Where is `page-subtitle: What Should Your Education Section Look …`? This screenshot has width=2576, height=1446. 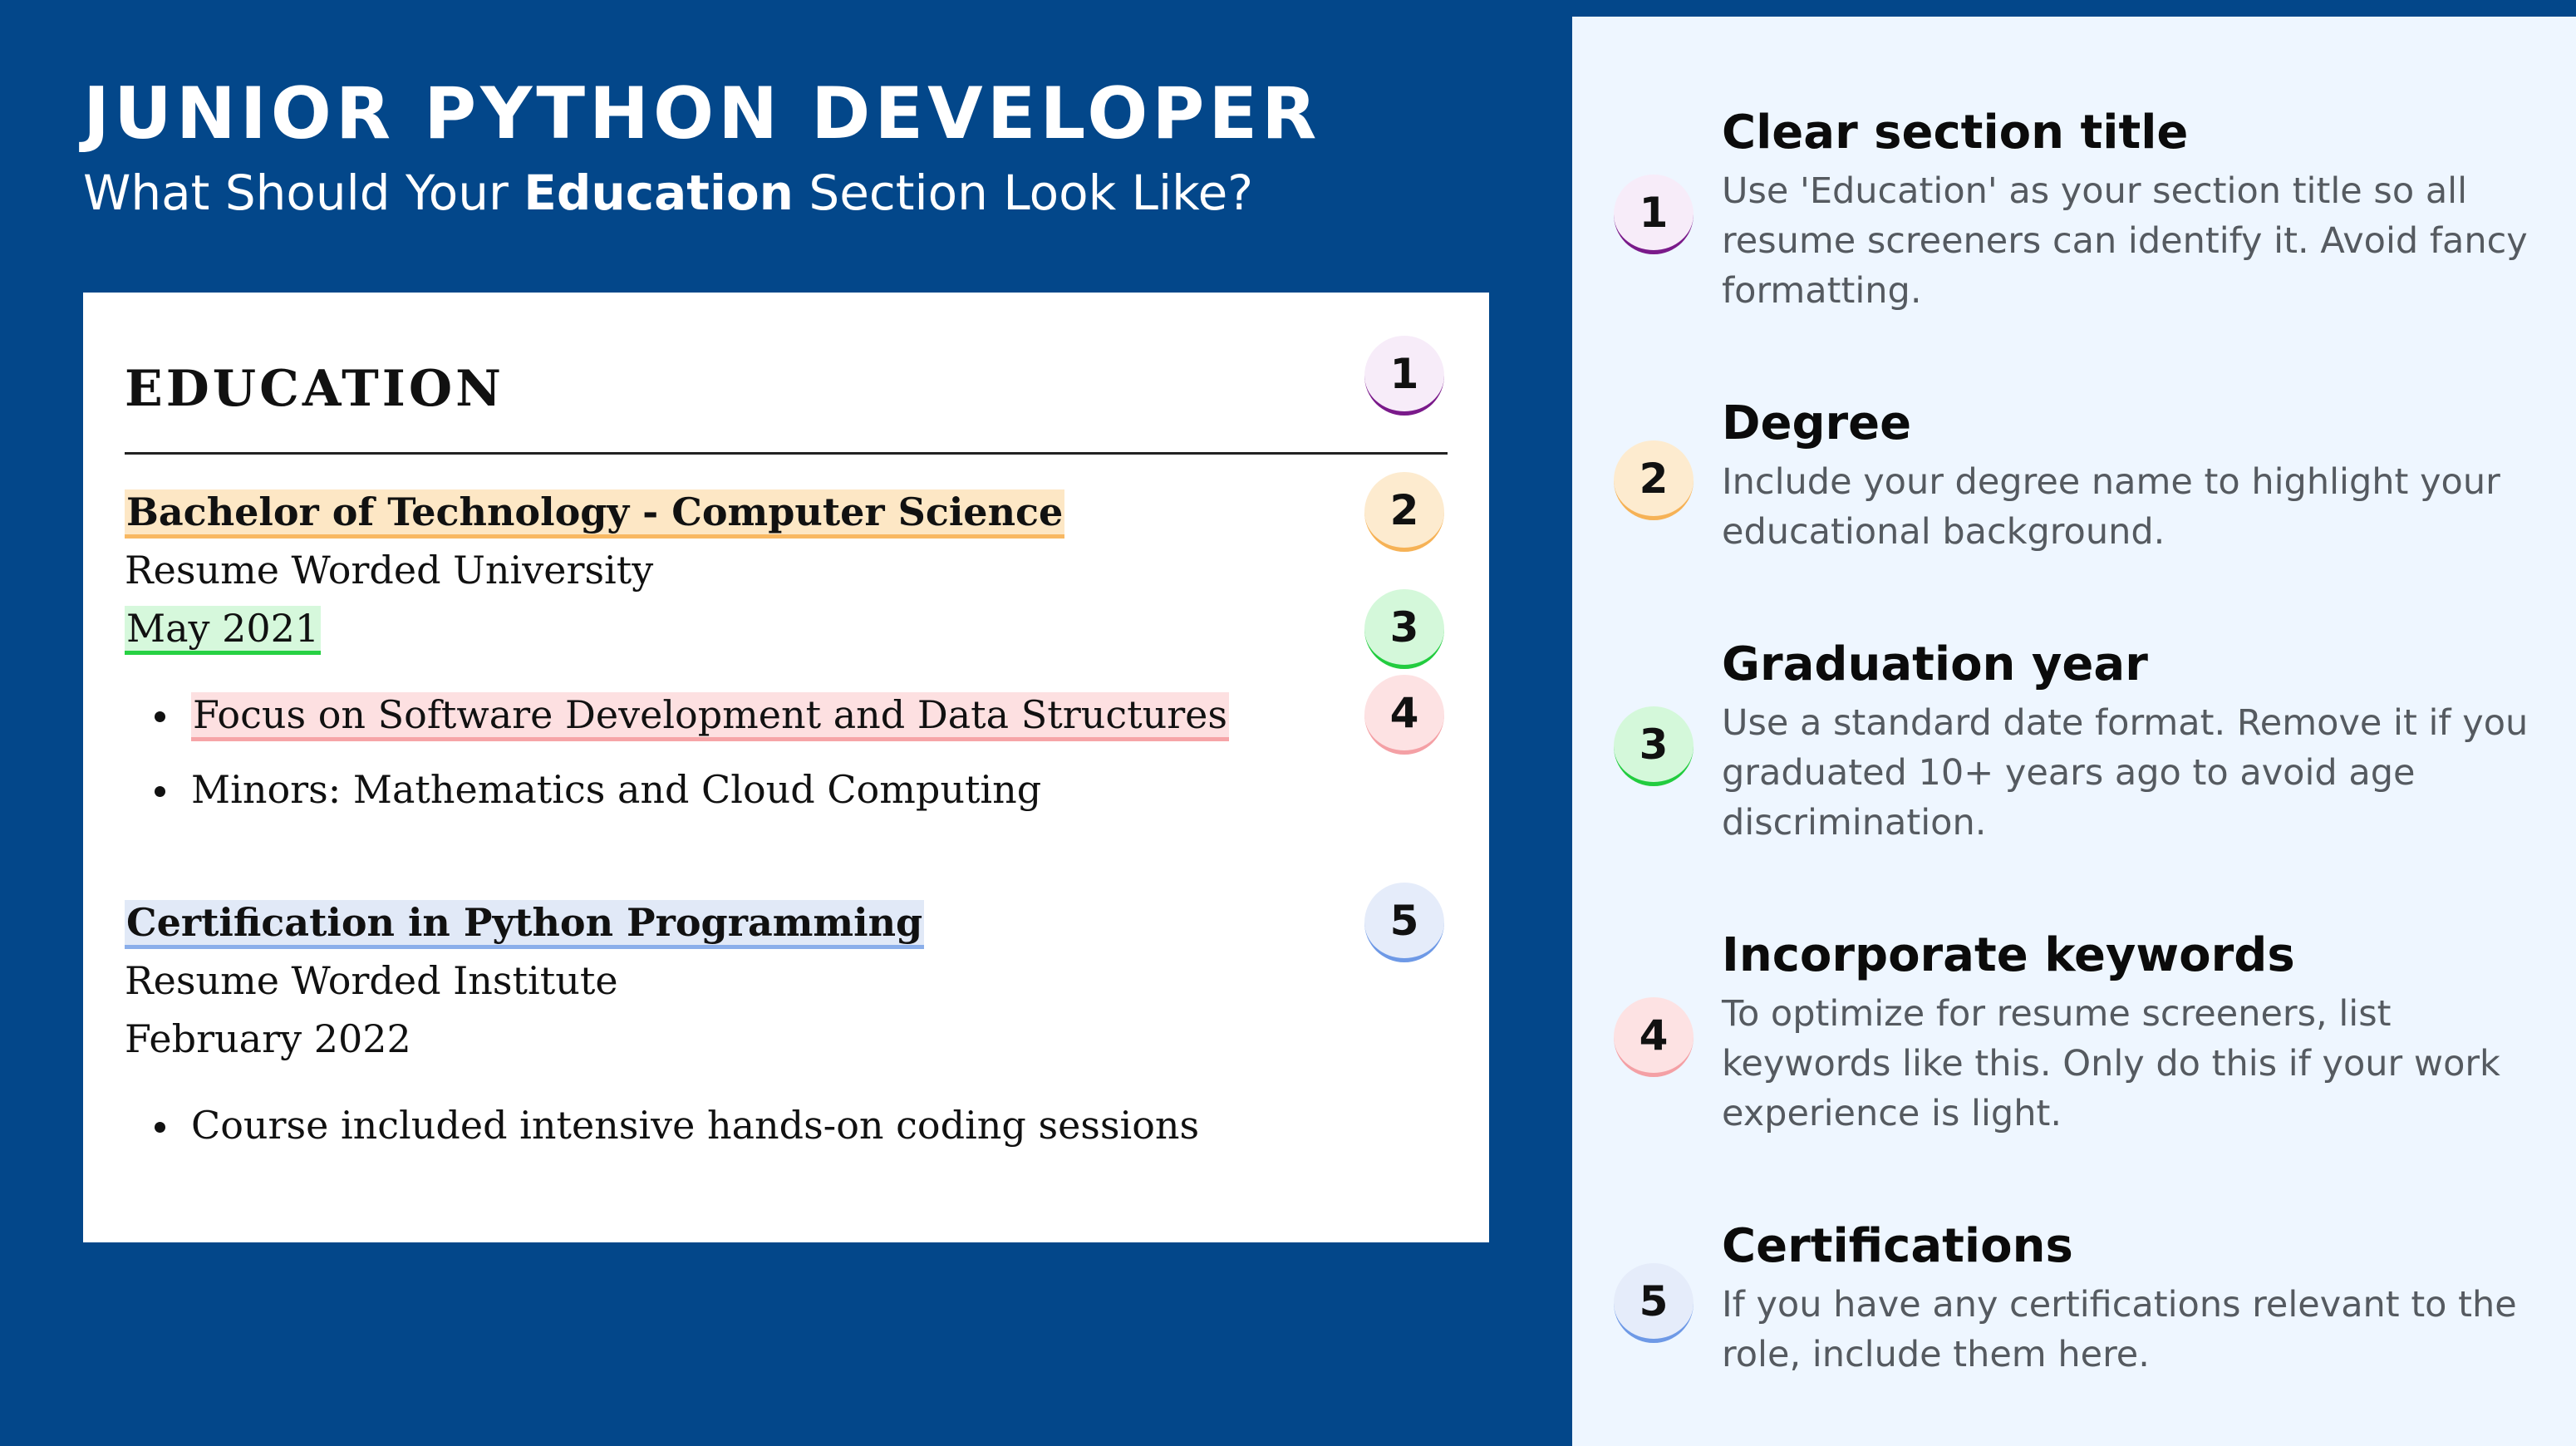 page-subtitle: What Should Your Education Section Look … is located at coordinates (701, 193).